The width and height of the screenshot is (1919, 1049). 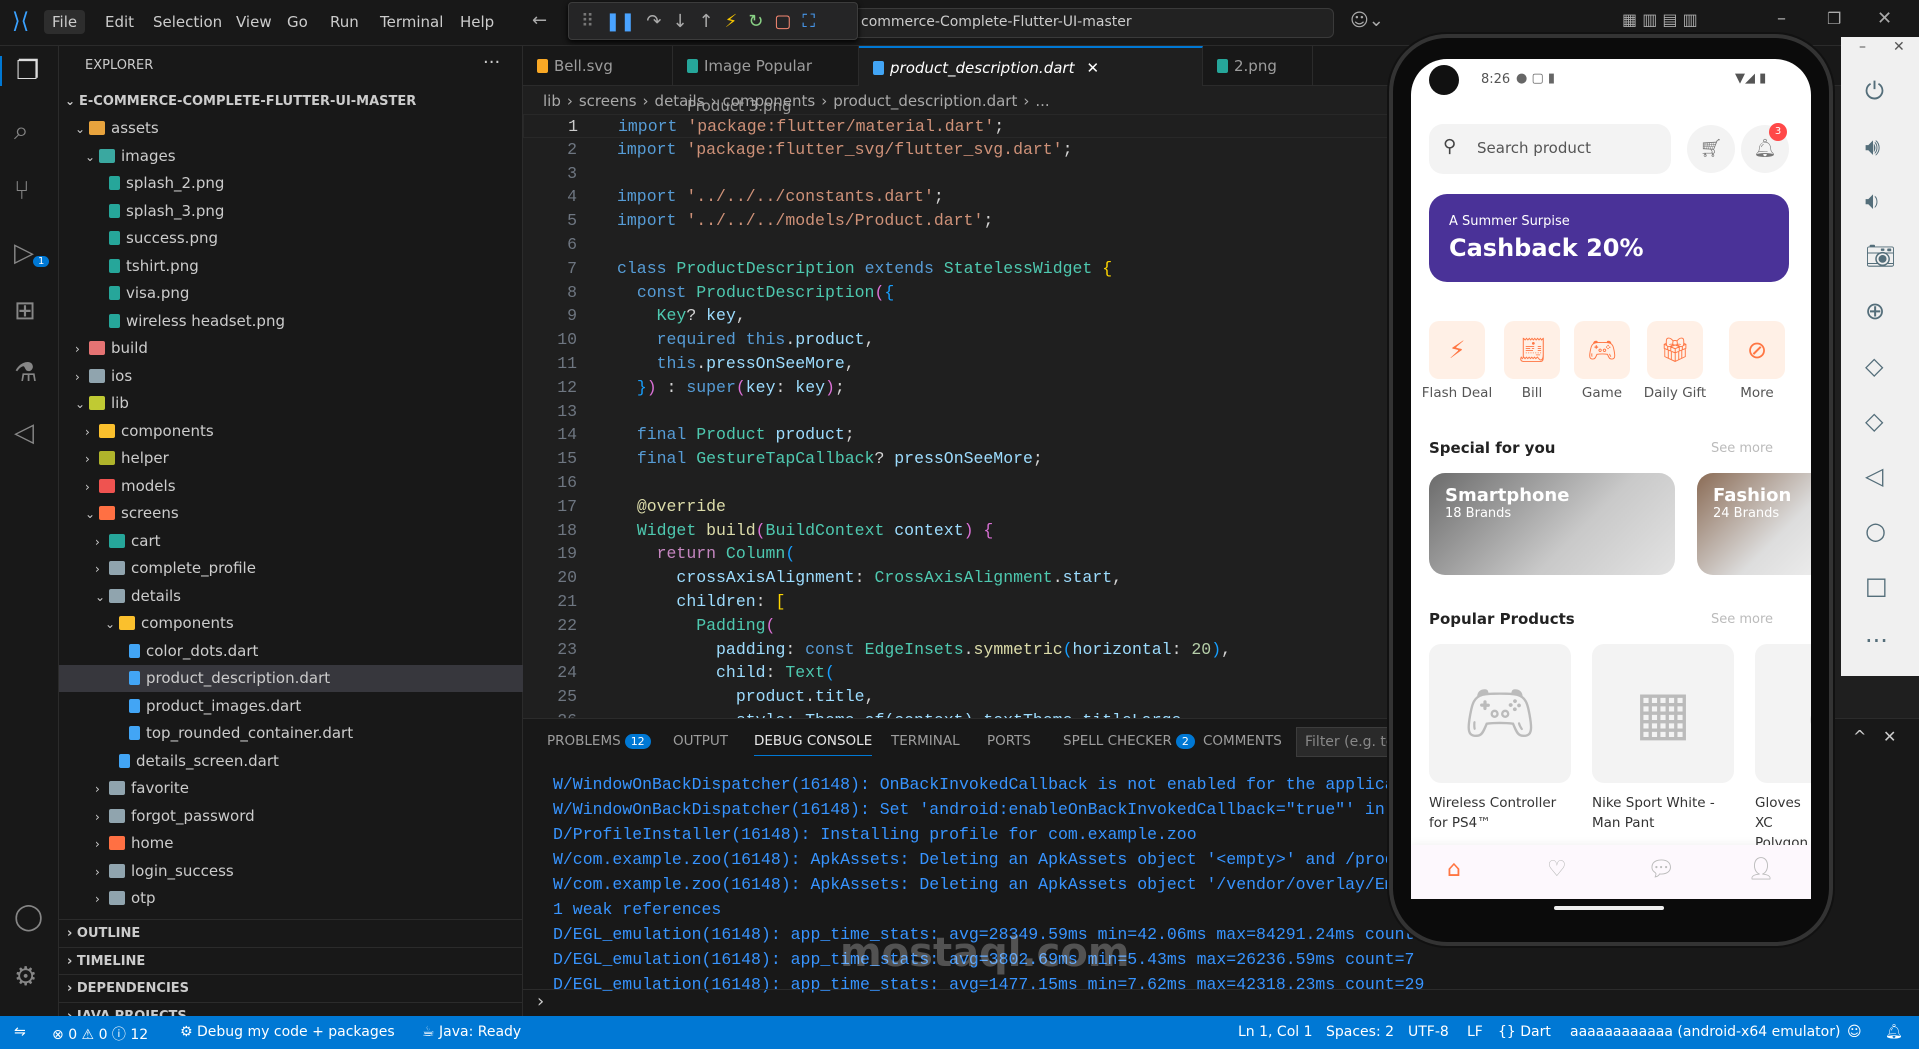 I want to click on flutter-icon: ◁, so click(x=24, y=433).